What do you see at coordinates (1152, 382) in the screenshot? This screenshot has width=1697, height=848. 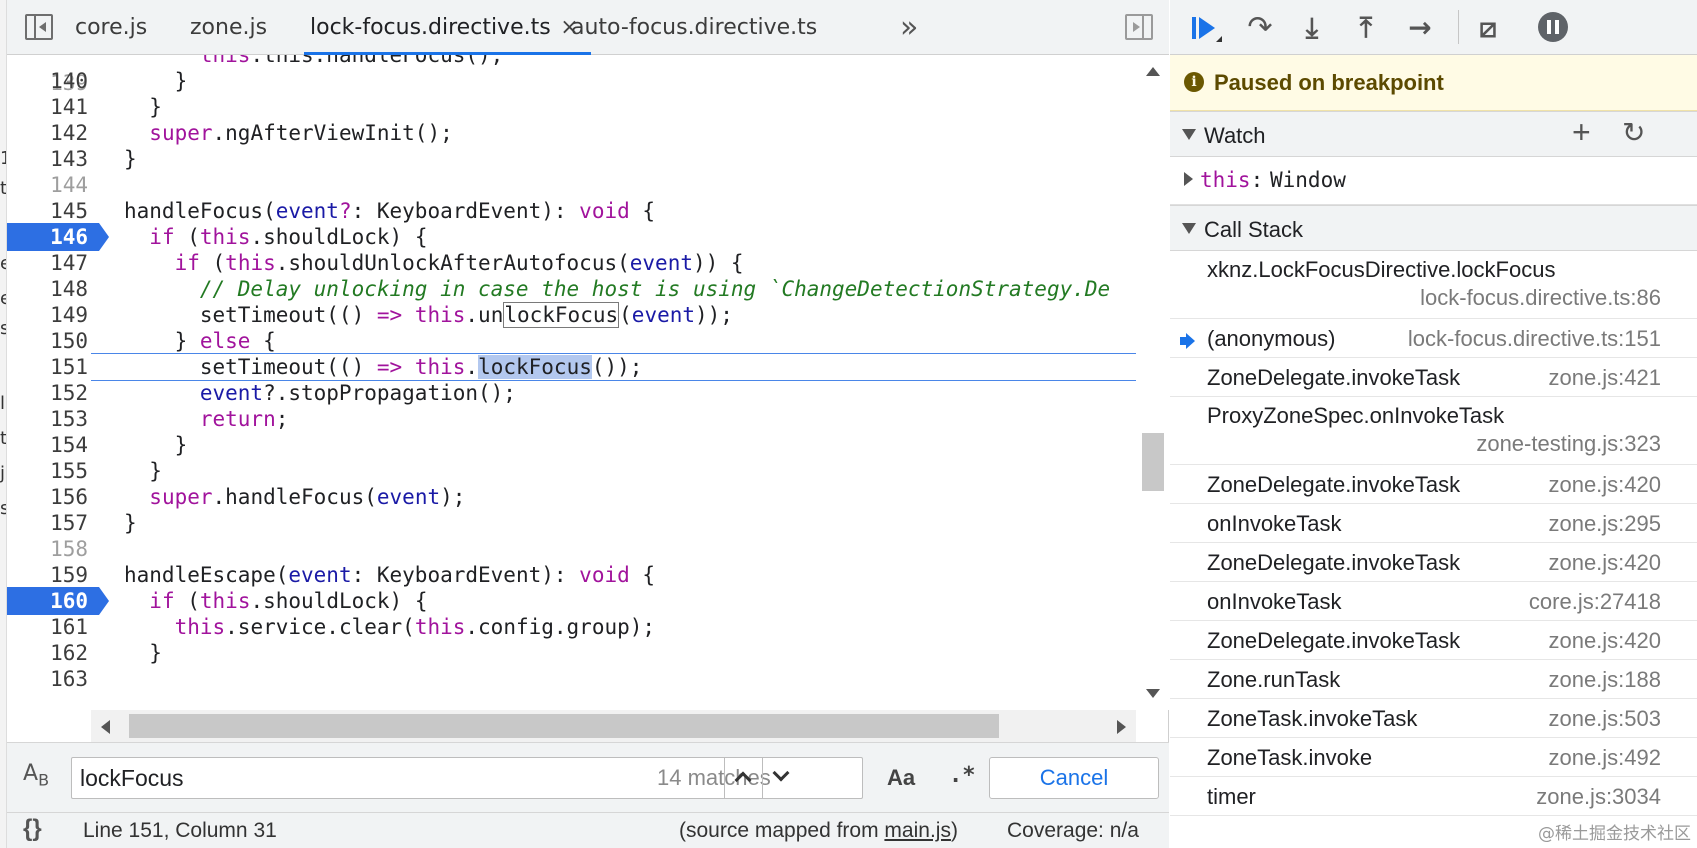 I see `vertical-scrollbar` at bounding box center [1152, 382].